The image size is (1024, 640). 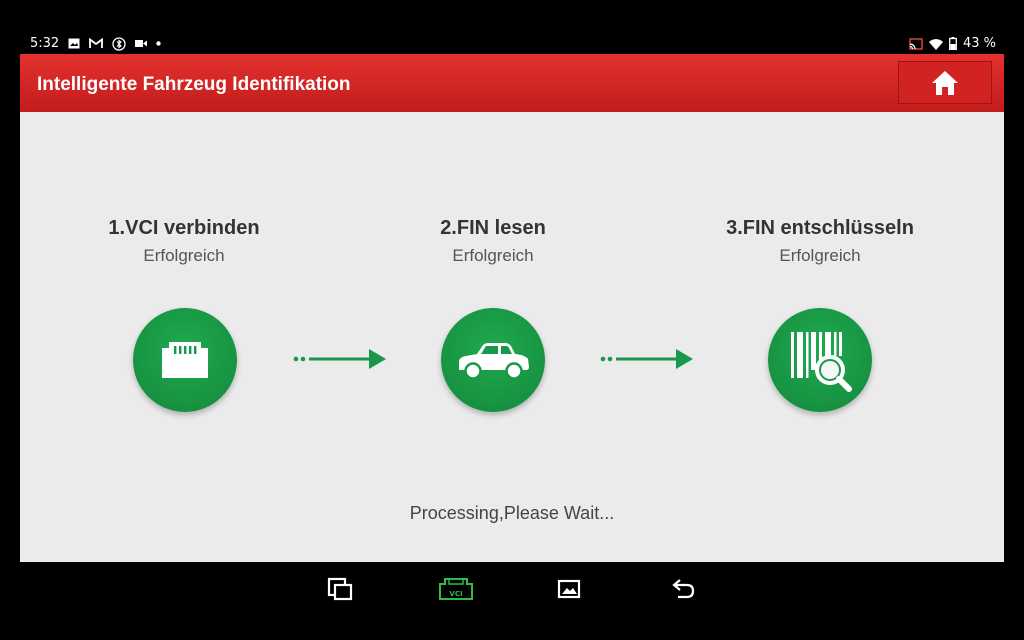 I want to click on status-bar-left: 5:32, so click(x=95, y=43).